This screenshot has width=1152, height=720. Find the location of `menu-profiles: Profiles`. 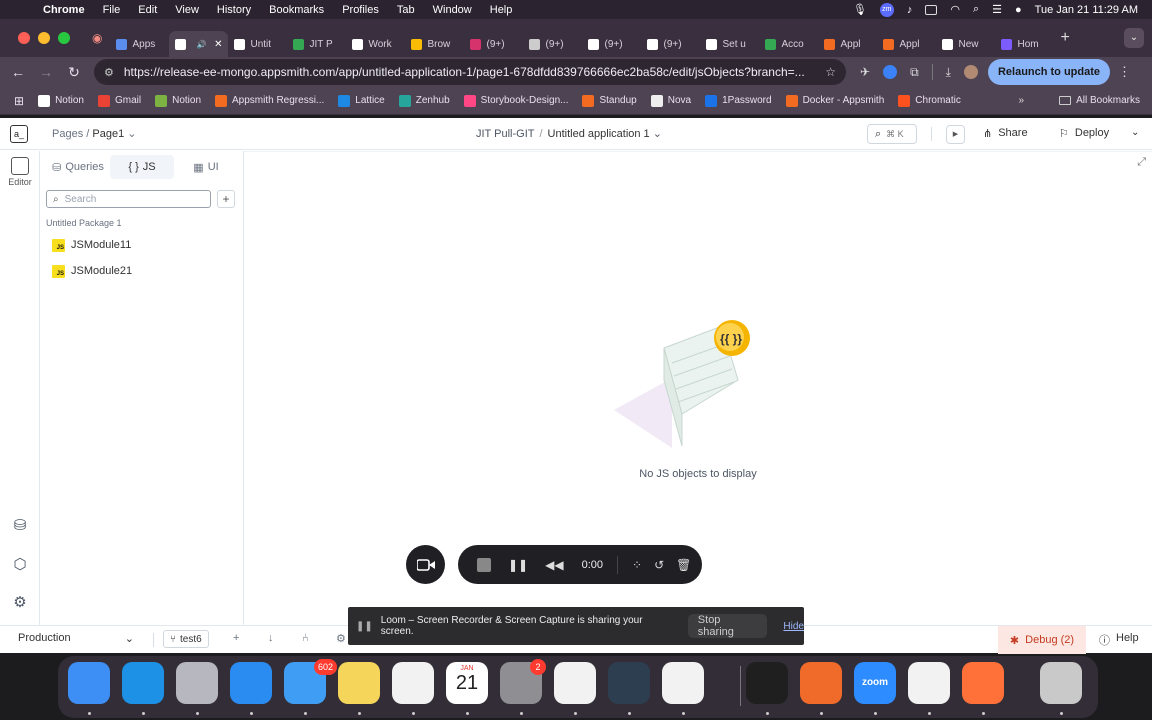

menu-profiles: Profiles is located at coordinates (360, 10).